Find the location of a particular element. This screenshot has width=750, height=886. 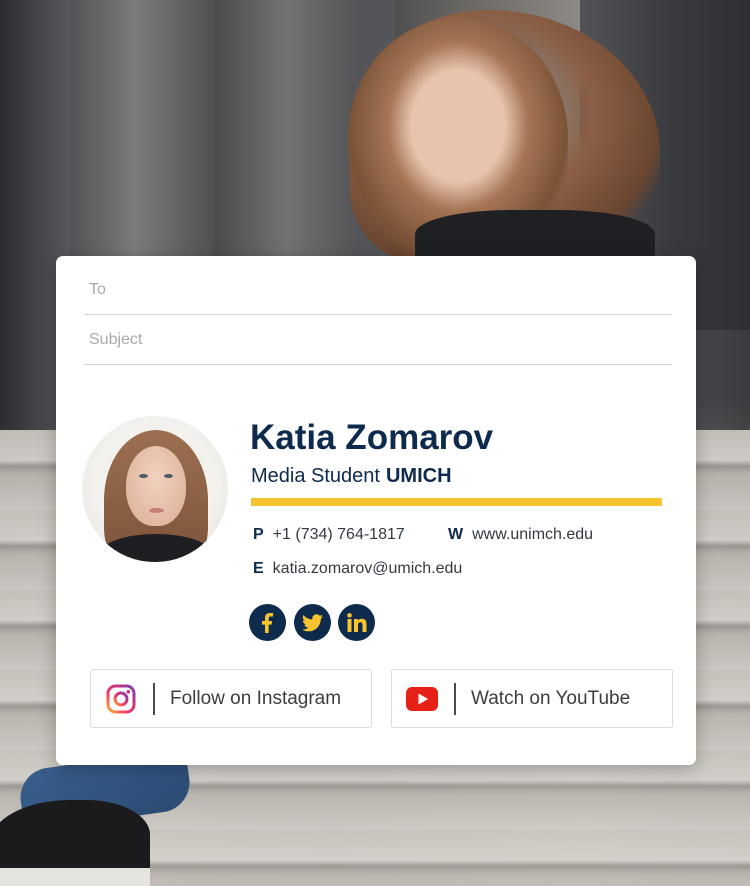

email-link: katia.zomarov@umich.edu is located at coordinates (368, 569).